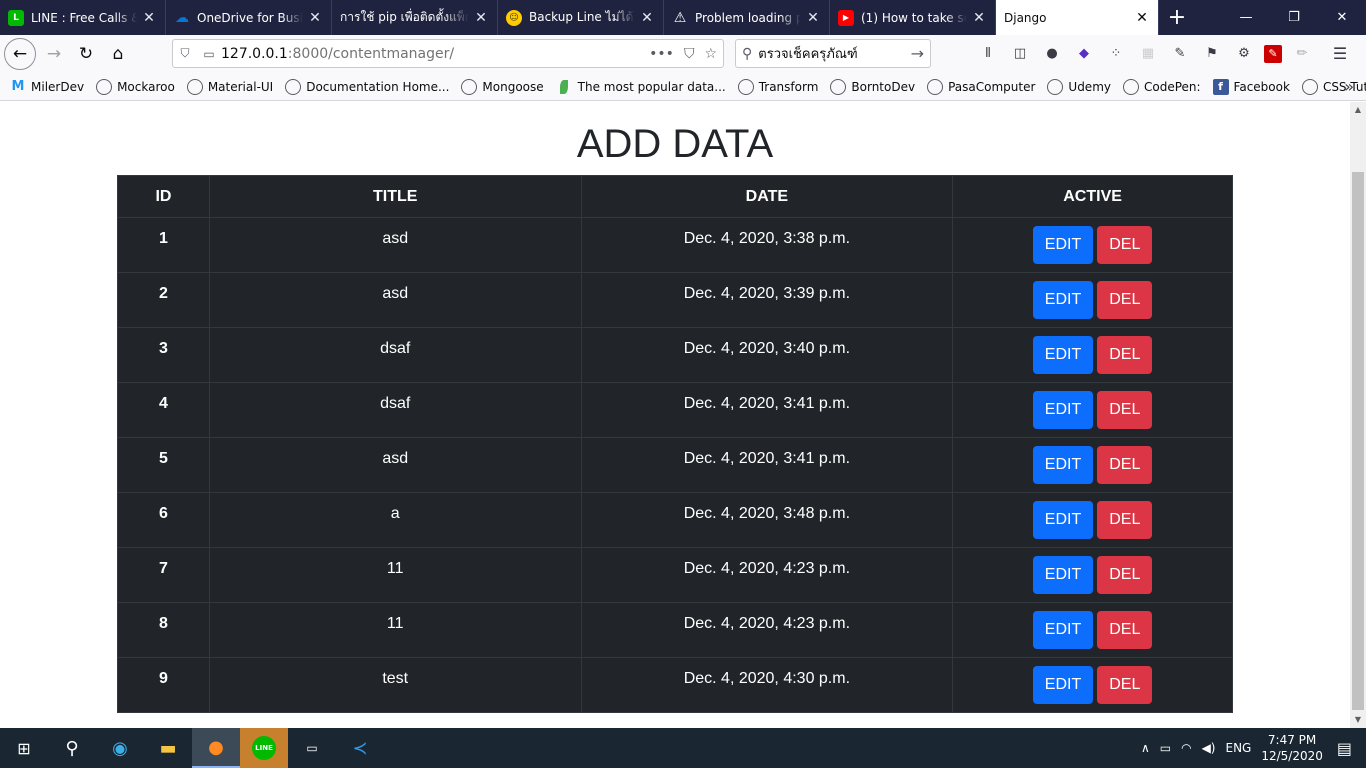 This screenshot has height=768, width=1366. What do you see at coordinates (661, 54) in the screenshot?
I see `page-actions-icon: •••` at bounding box center [661, 54].